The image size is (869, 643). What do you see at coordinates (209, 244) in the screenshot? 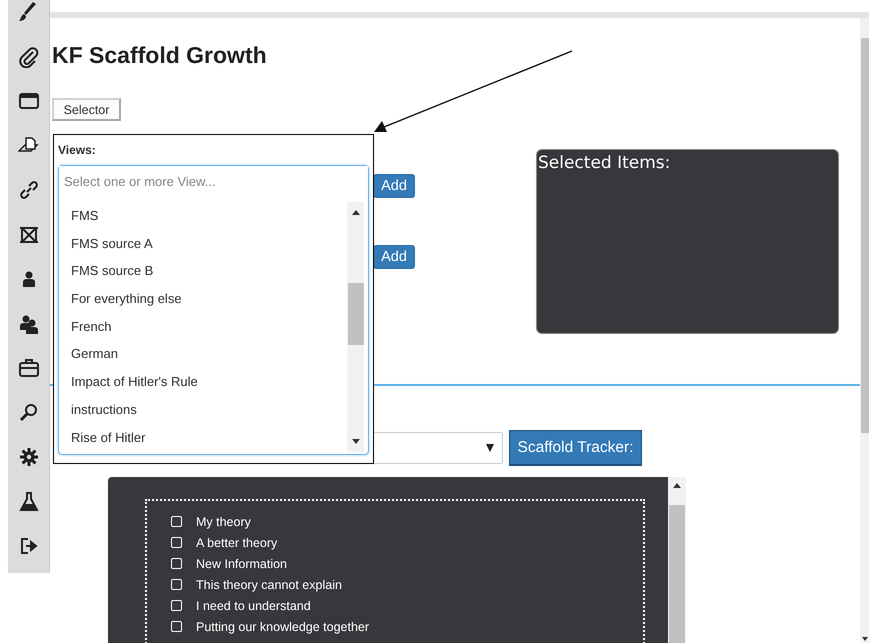
I see `dropdown-option: FMS source A` at bounding box center [209, 244].